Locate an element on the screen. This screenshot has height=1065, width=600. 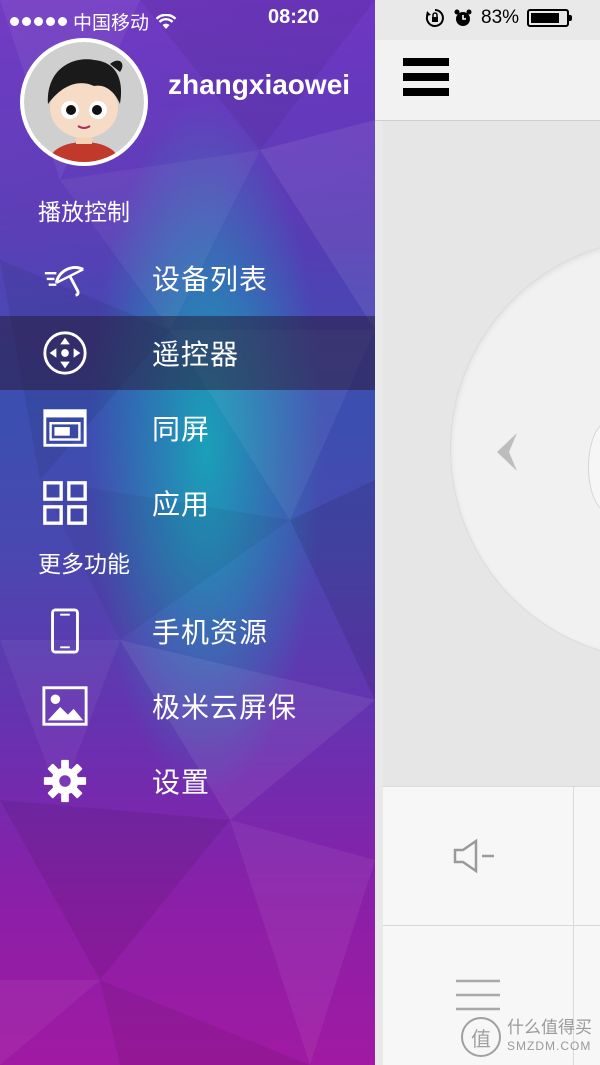
menu-item-device-list: 设备列表 is located at coordinates (187, 278).